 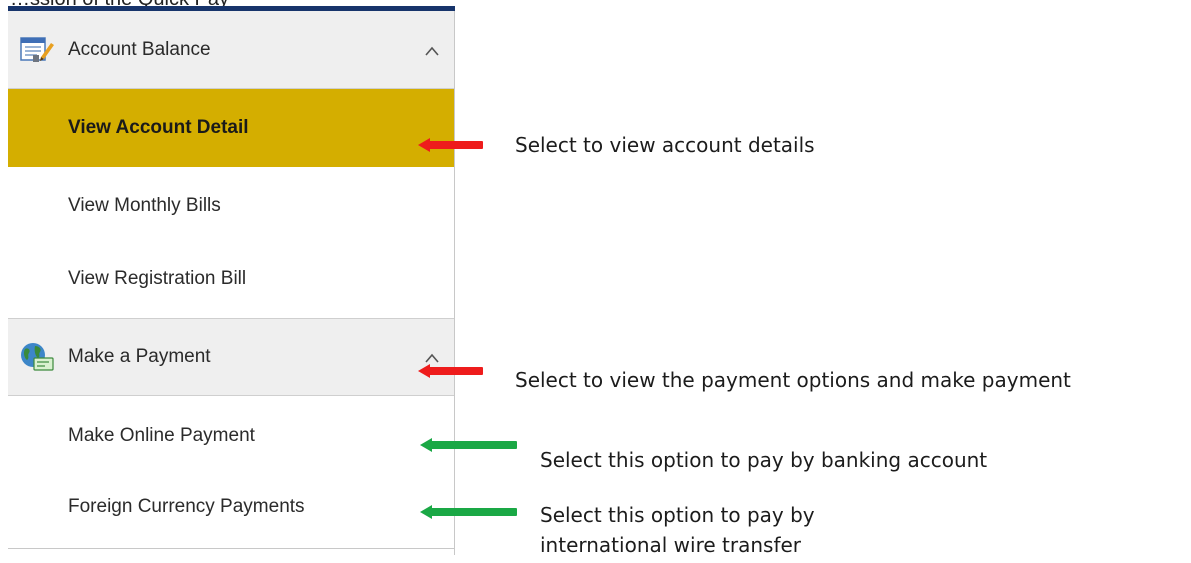 I want to click on menu-item-label: View Registration Bill, so click(x=157, y=278).